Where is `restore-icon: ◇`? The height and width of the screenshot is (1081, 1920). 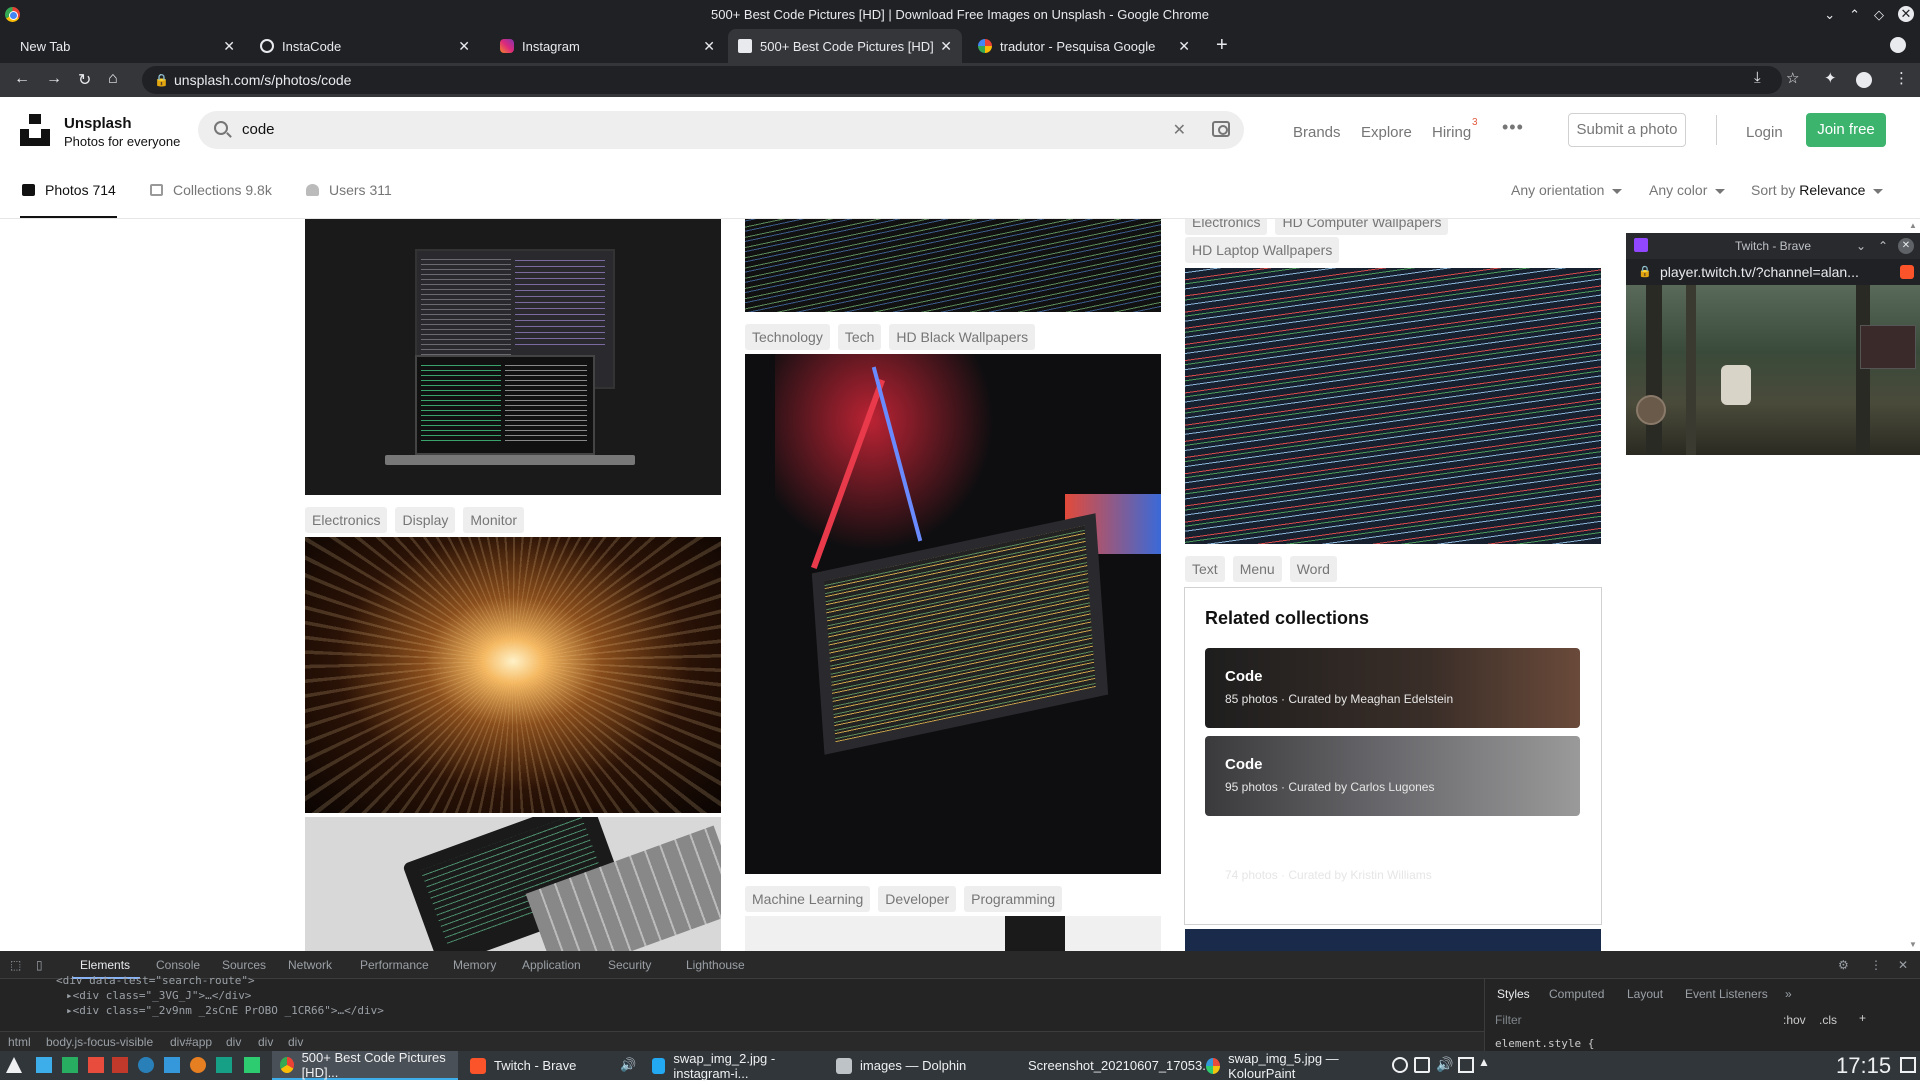 restore-icon: ◇ is located at coordinates (1879, 14).